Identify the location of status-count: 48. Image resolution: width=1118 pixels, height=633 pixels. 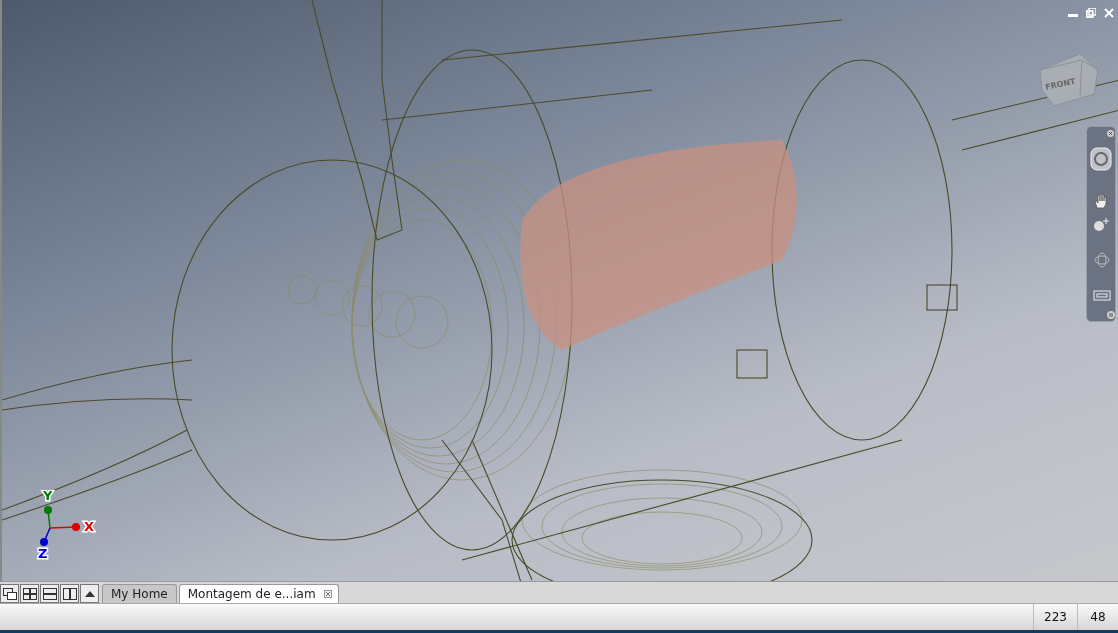
(1097, 617).